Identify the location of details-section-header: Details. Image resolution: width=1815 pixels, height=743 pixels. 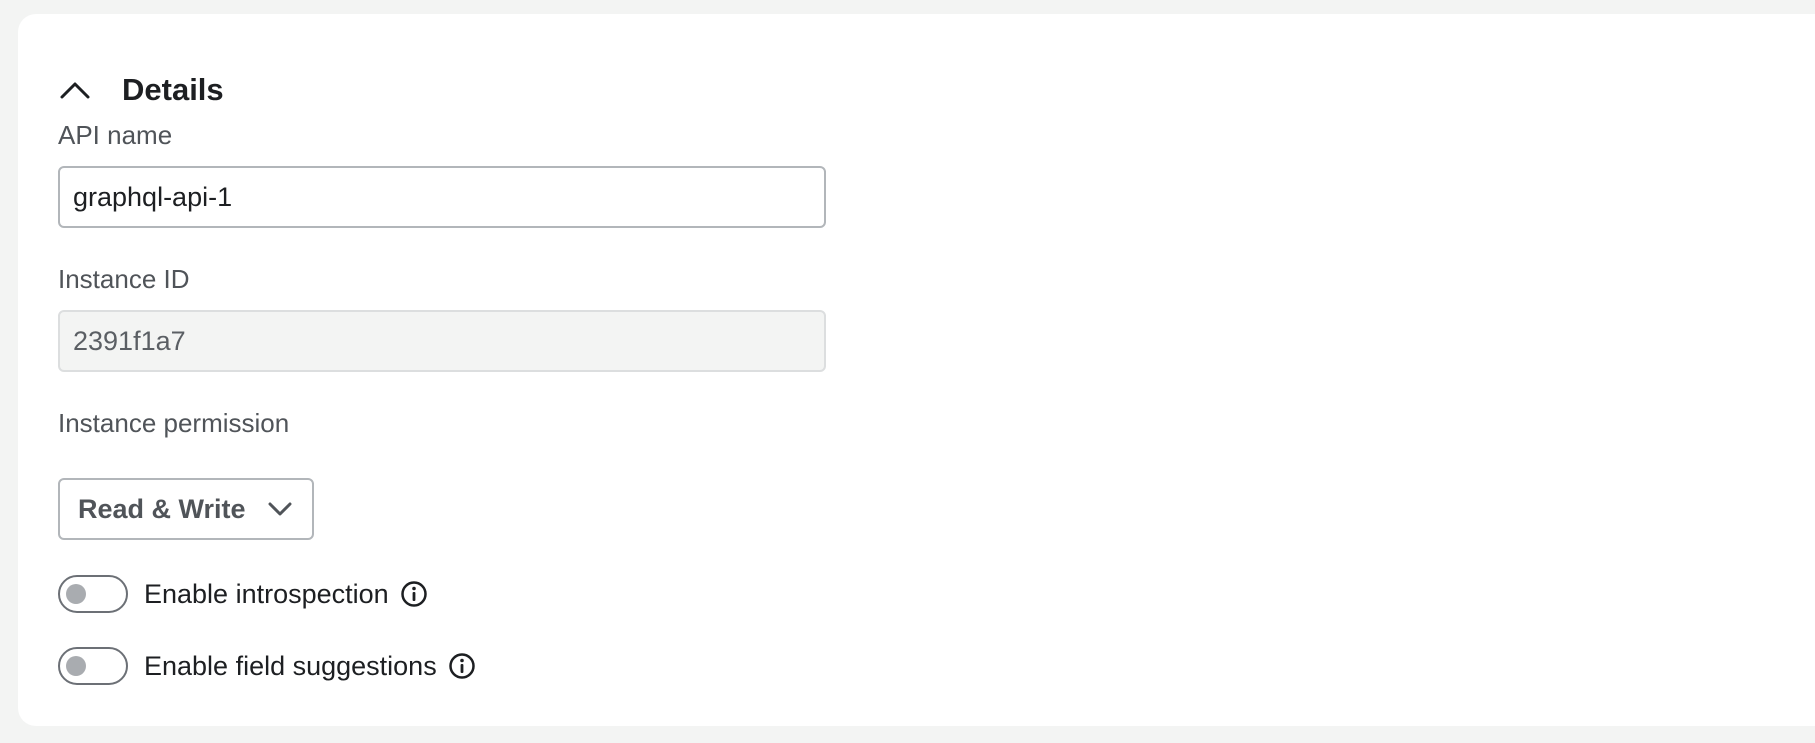
(141, 90).